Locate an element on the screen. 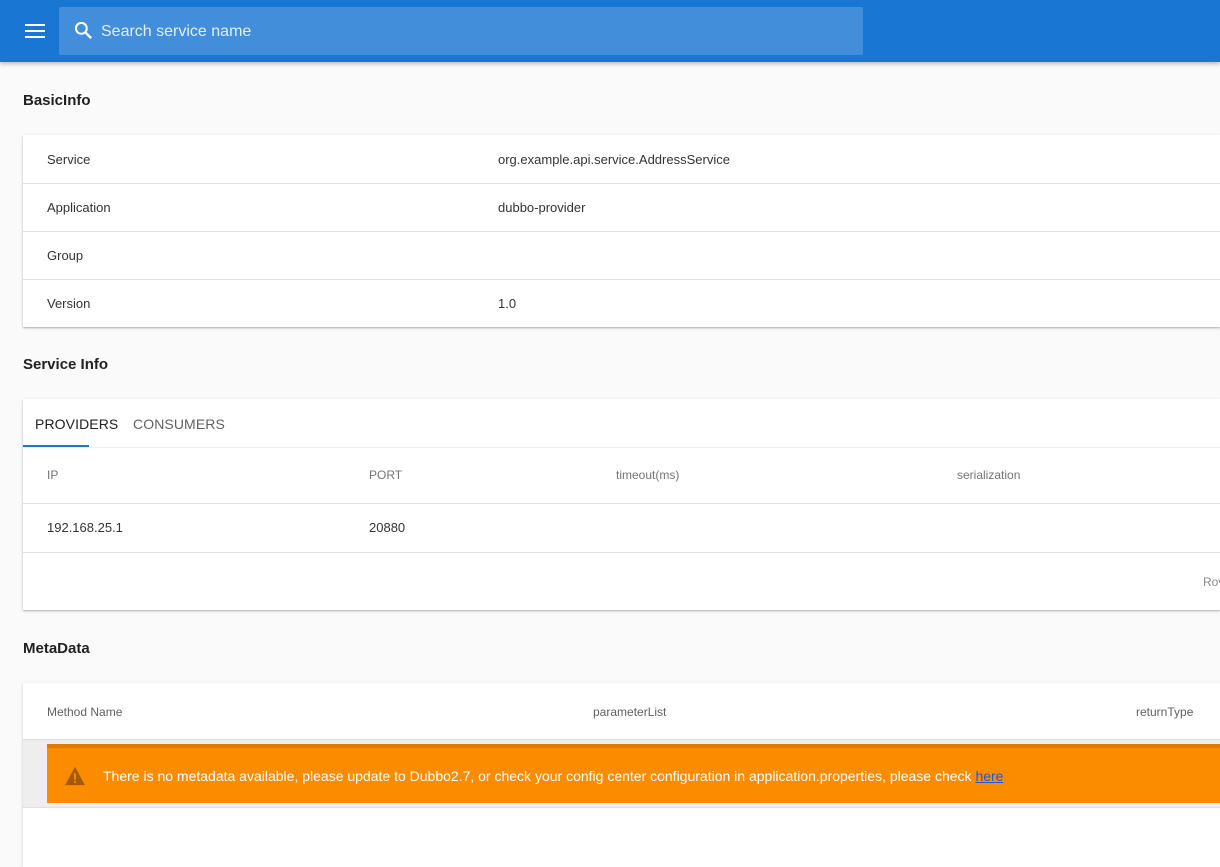  menu-icon is located at coordinates (35, 31).